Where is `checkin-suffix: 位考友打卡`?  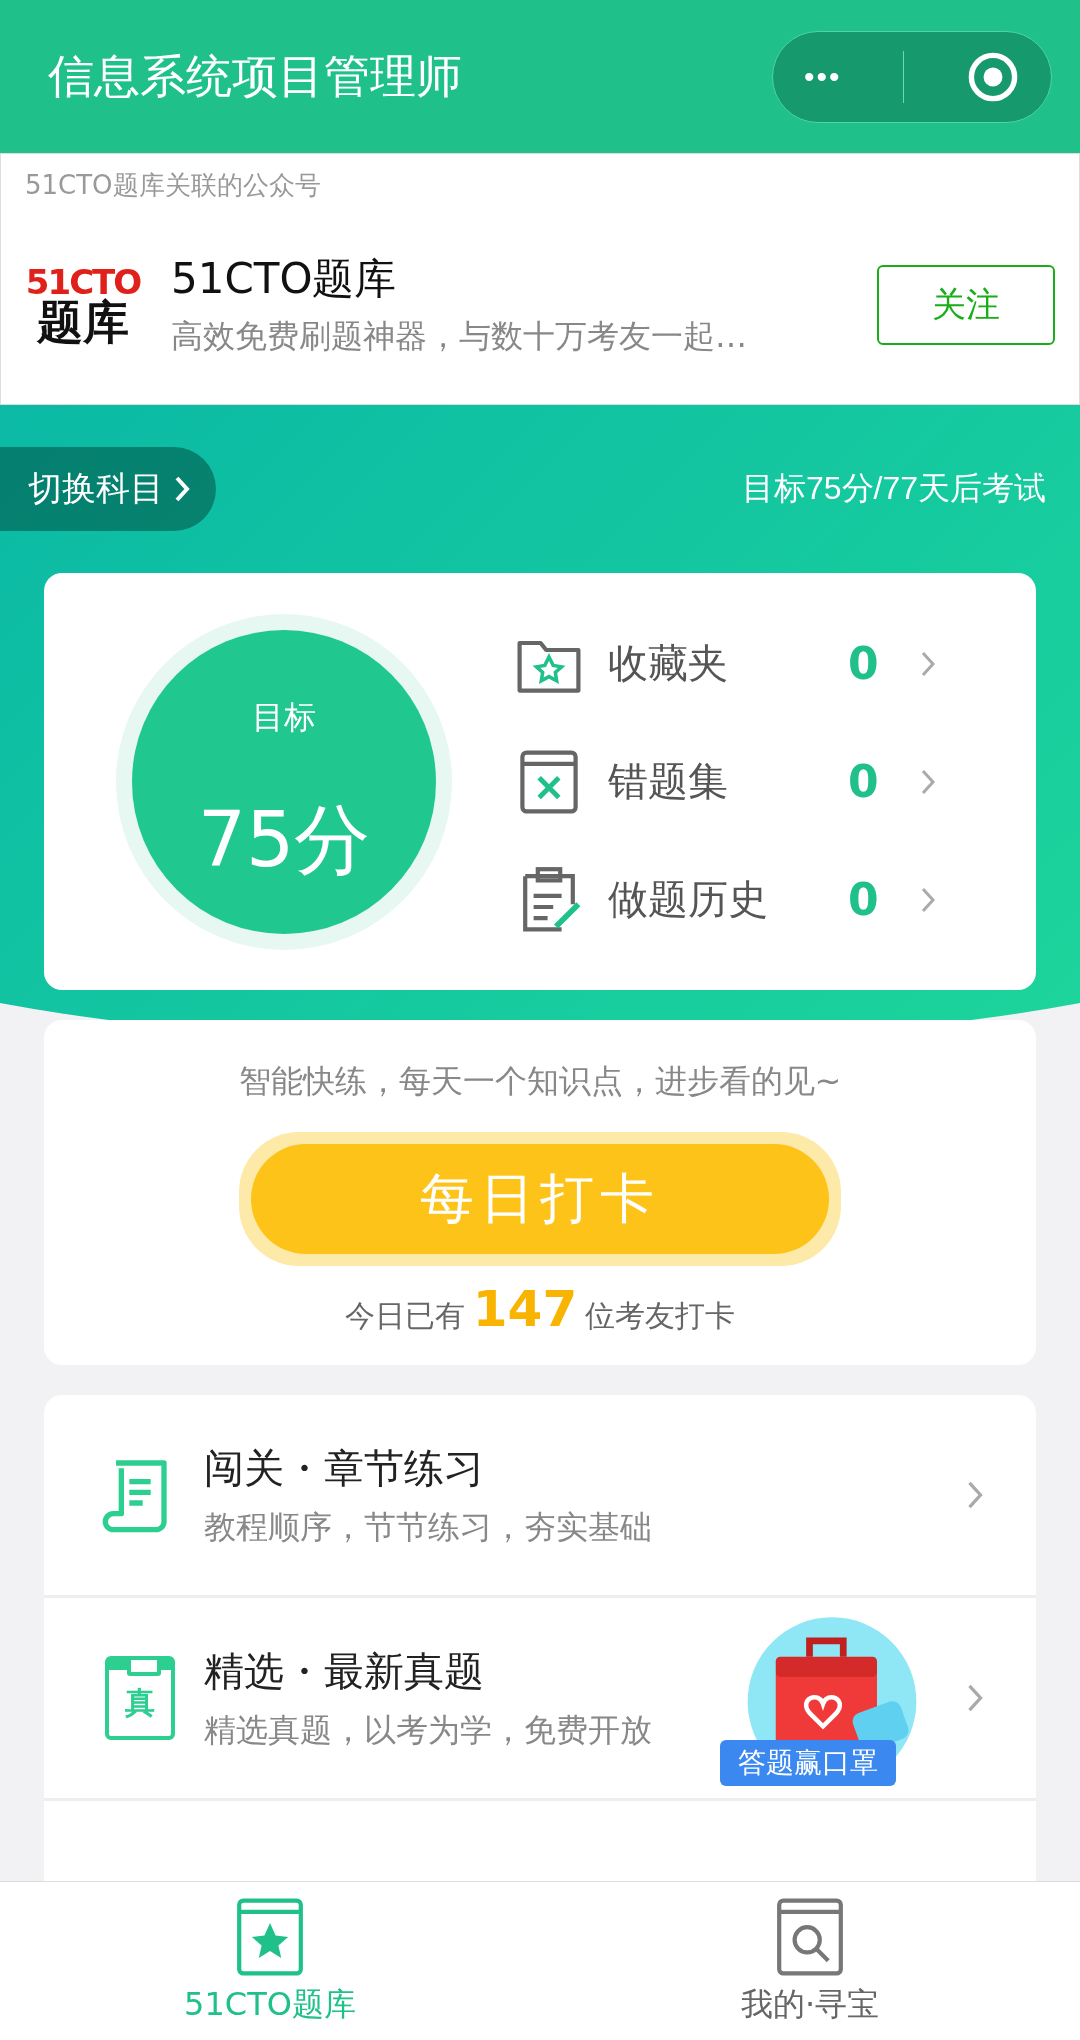
checkin-suffix: 位考友打卡 is located at coordinates (660, 1316).